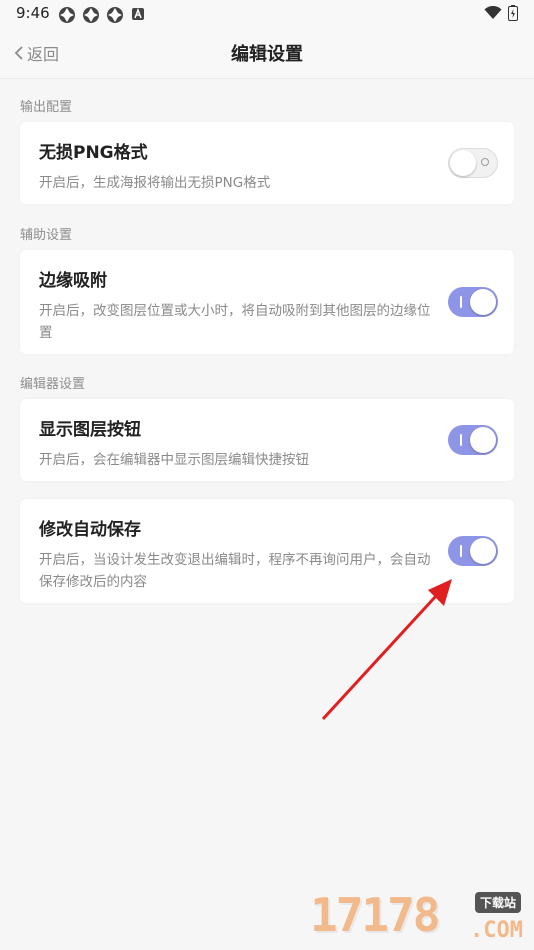 The width and height of the screenshot is (534, 950). Describe the element at coordinates (493, 12) in the screenshot. I see `wifi-icon` at that location.